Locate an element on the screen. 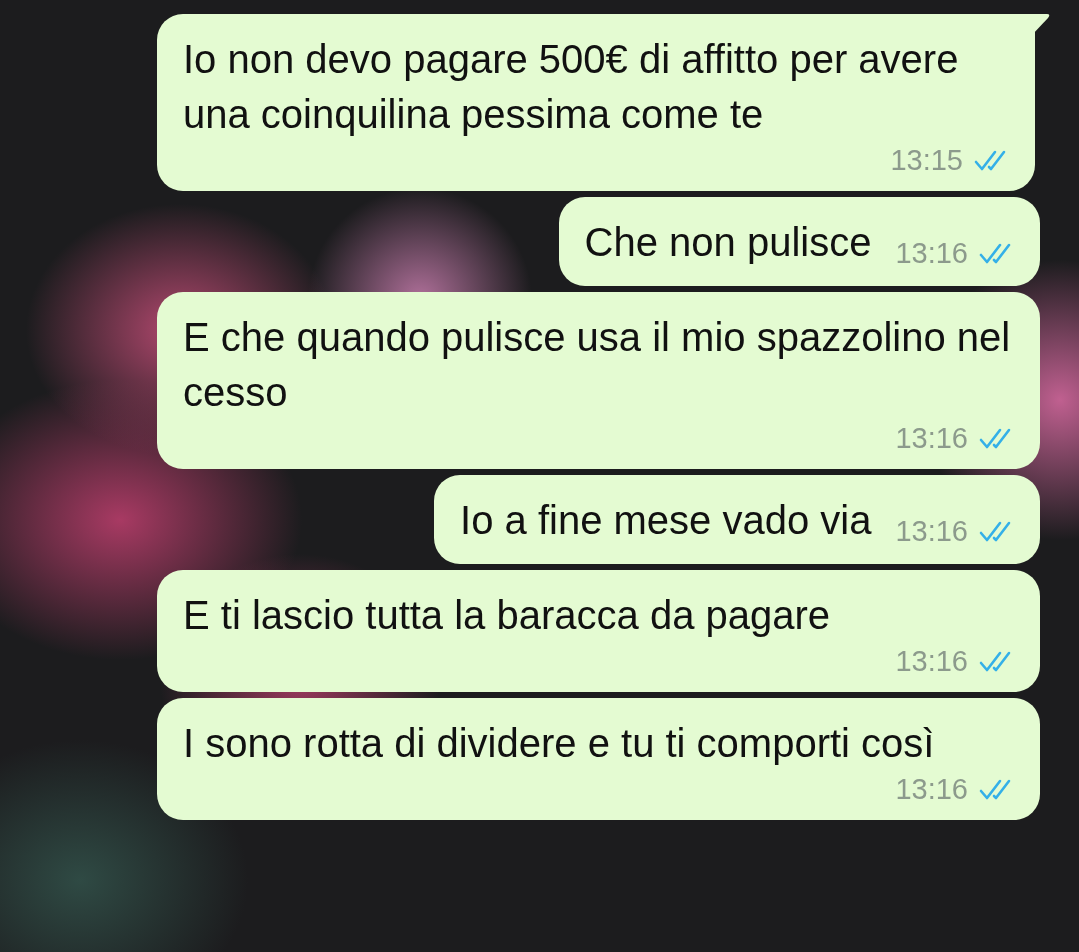 This screenshot has height=952, width=1079. message-text: E che quando pulisce usa il mio spazzolino nel cesso is located at coordinates (597, 365).